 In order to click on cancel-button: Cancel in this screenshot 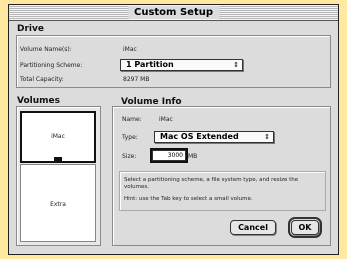, I will do `click(253, 227)`.